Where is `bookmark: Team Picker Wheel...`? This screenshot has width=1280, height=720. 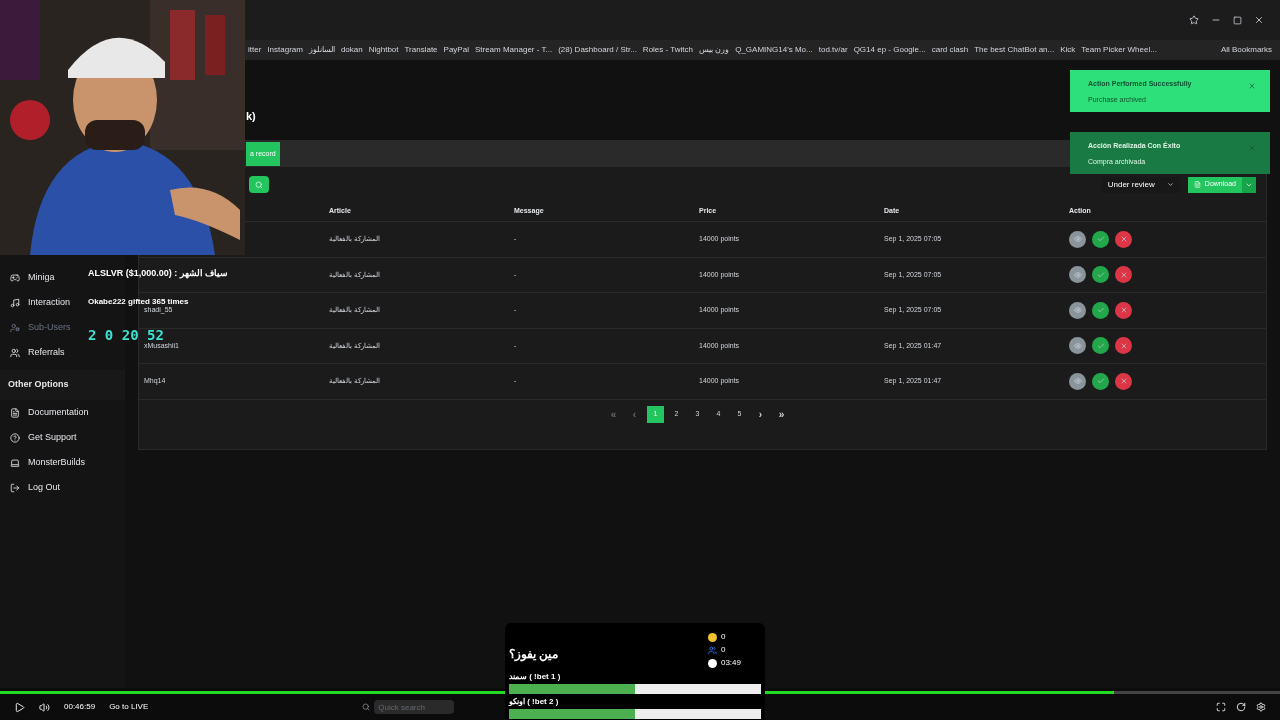
bookmark: Team Picker Wheel... is located at coordinates (1119, 50).